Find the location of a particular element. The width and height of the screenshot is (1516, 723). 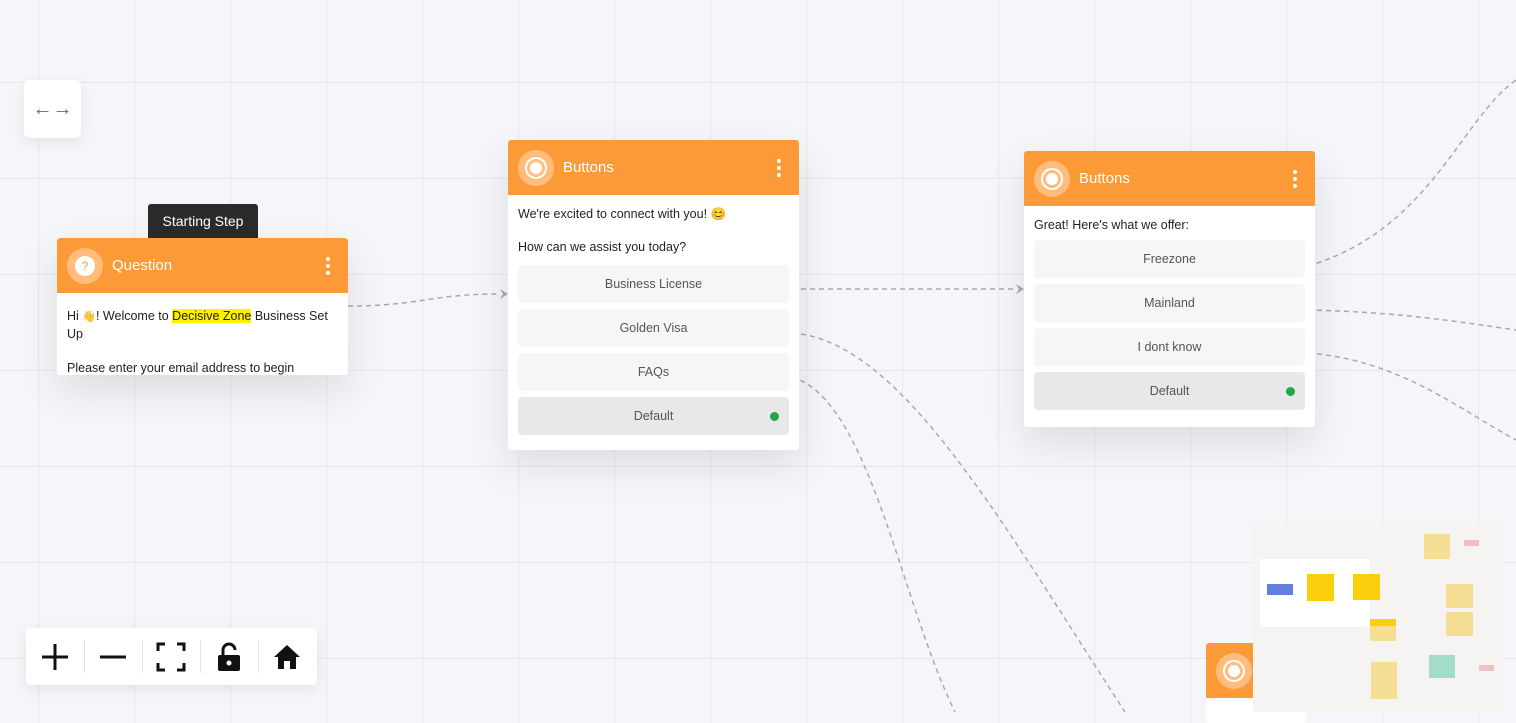

zoom-out-button is located at coordinates (113, 656).